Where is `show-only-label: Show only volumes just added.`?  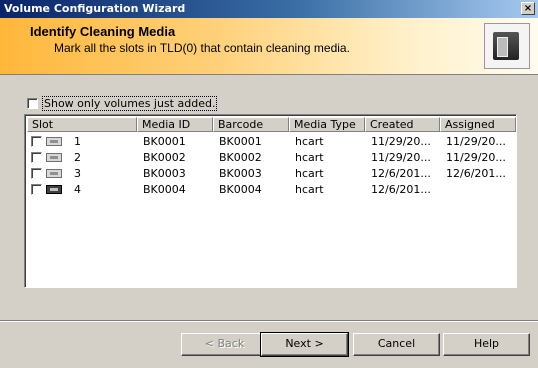
show-only-label: Show only volumes just added. is located at coordinates (130, 103).